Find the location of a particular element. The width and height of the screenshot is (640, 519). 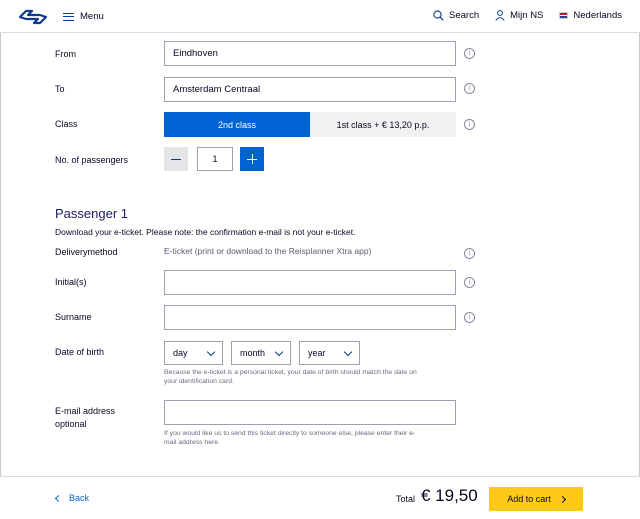

initials-label: Initial(s) is located at coordinates (71, 282).